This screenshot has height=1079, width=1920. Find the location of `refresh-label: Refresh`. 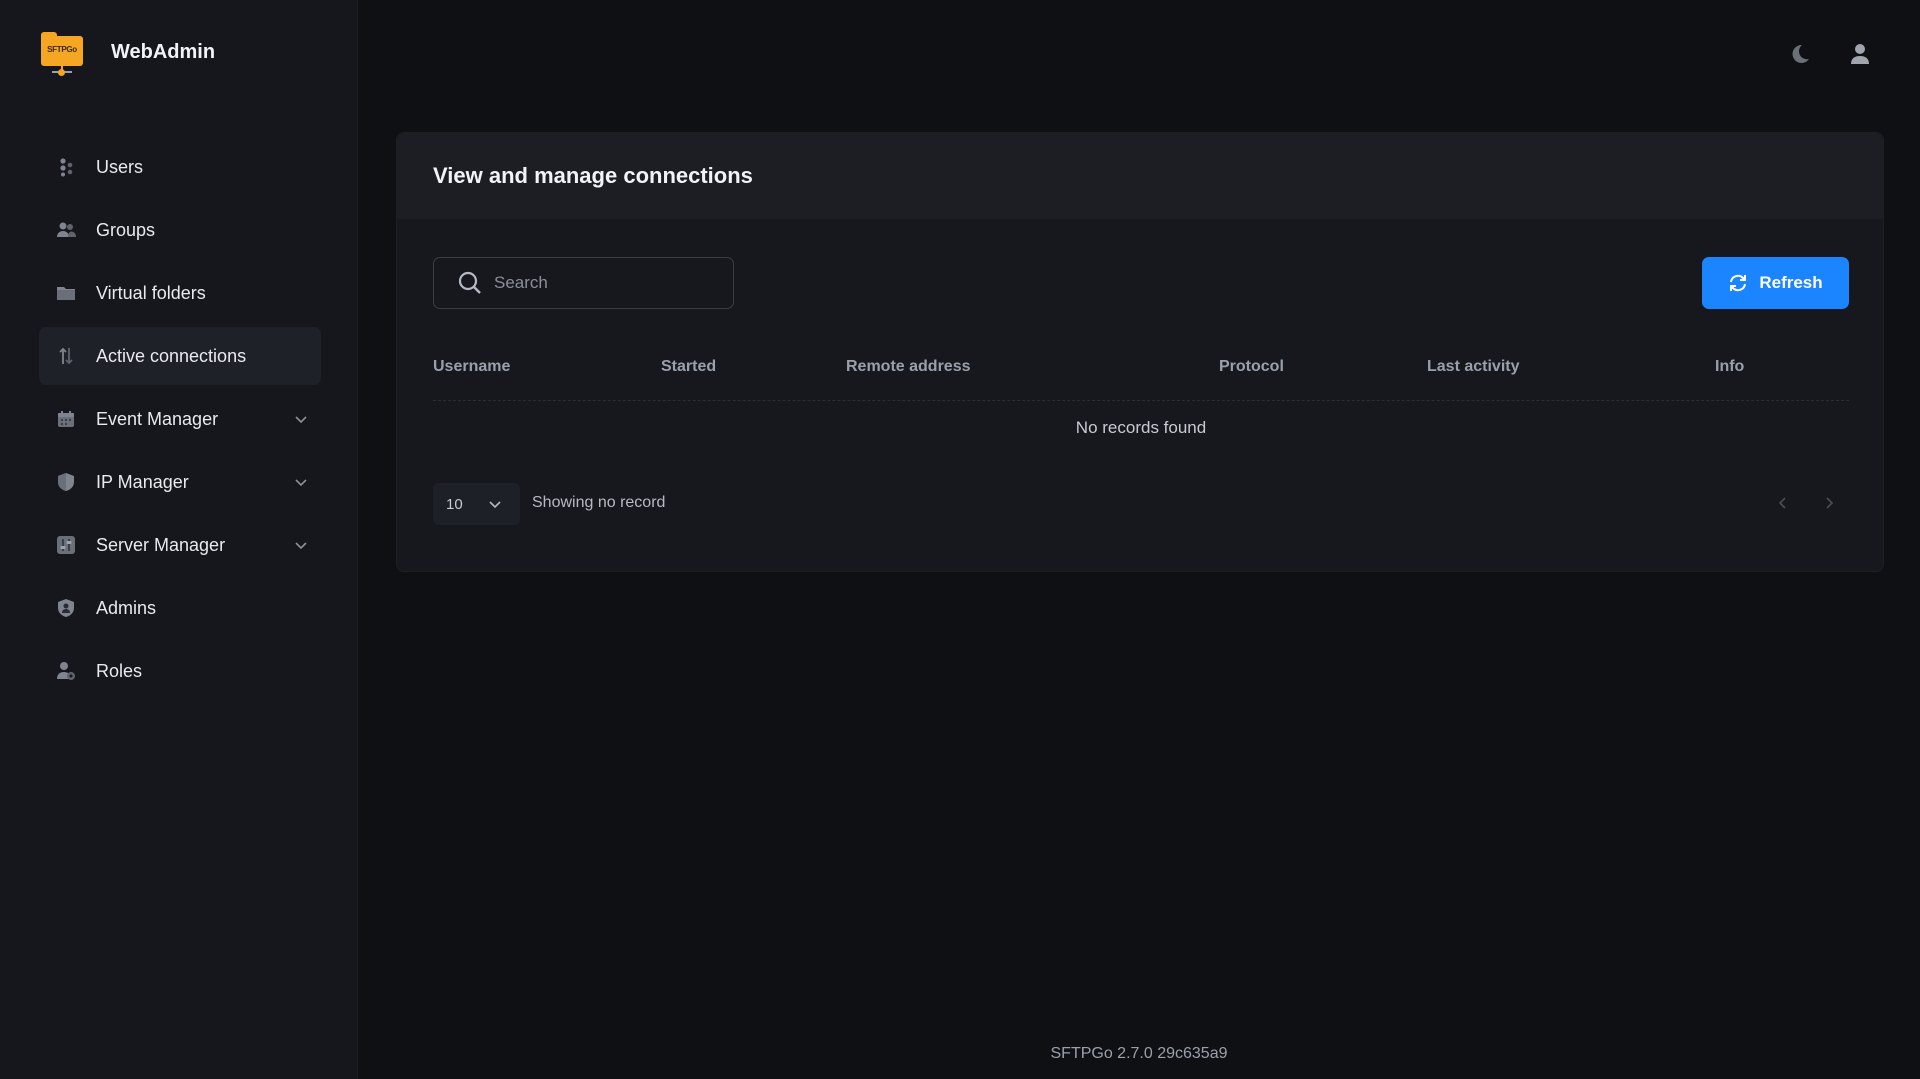

refresh-label: Refresh is located at coordinates (1791, 282).